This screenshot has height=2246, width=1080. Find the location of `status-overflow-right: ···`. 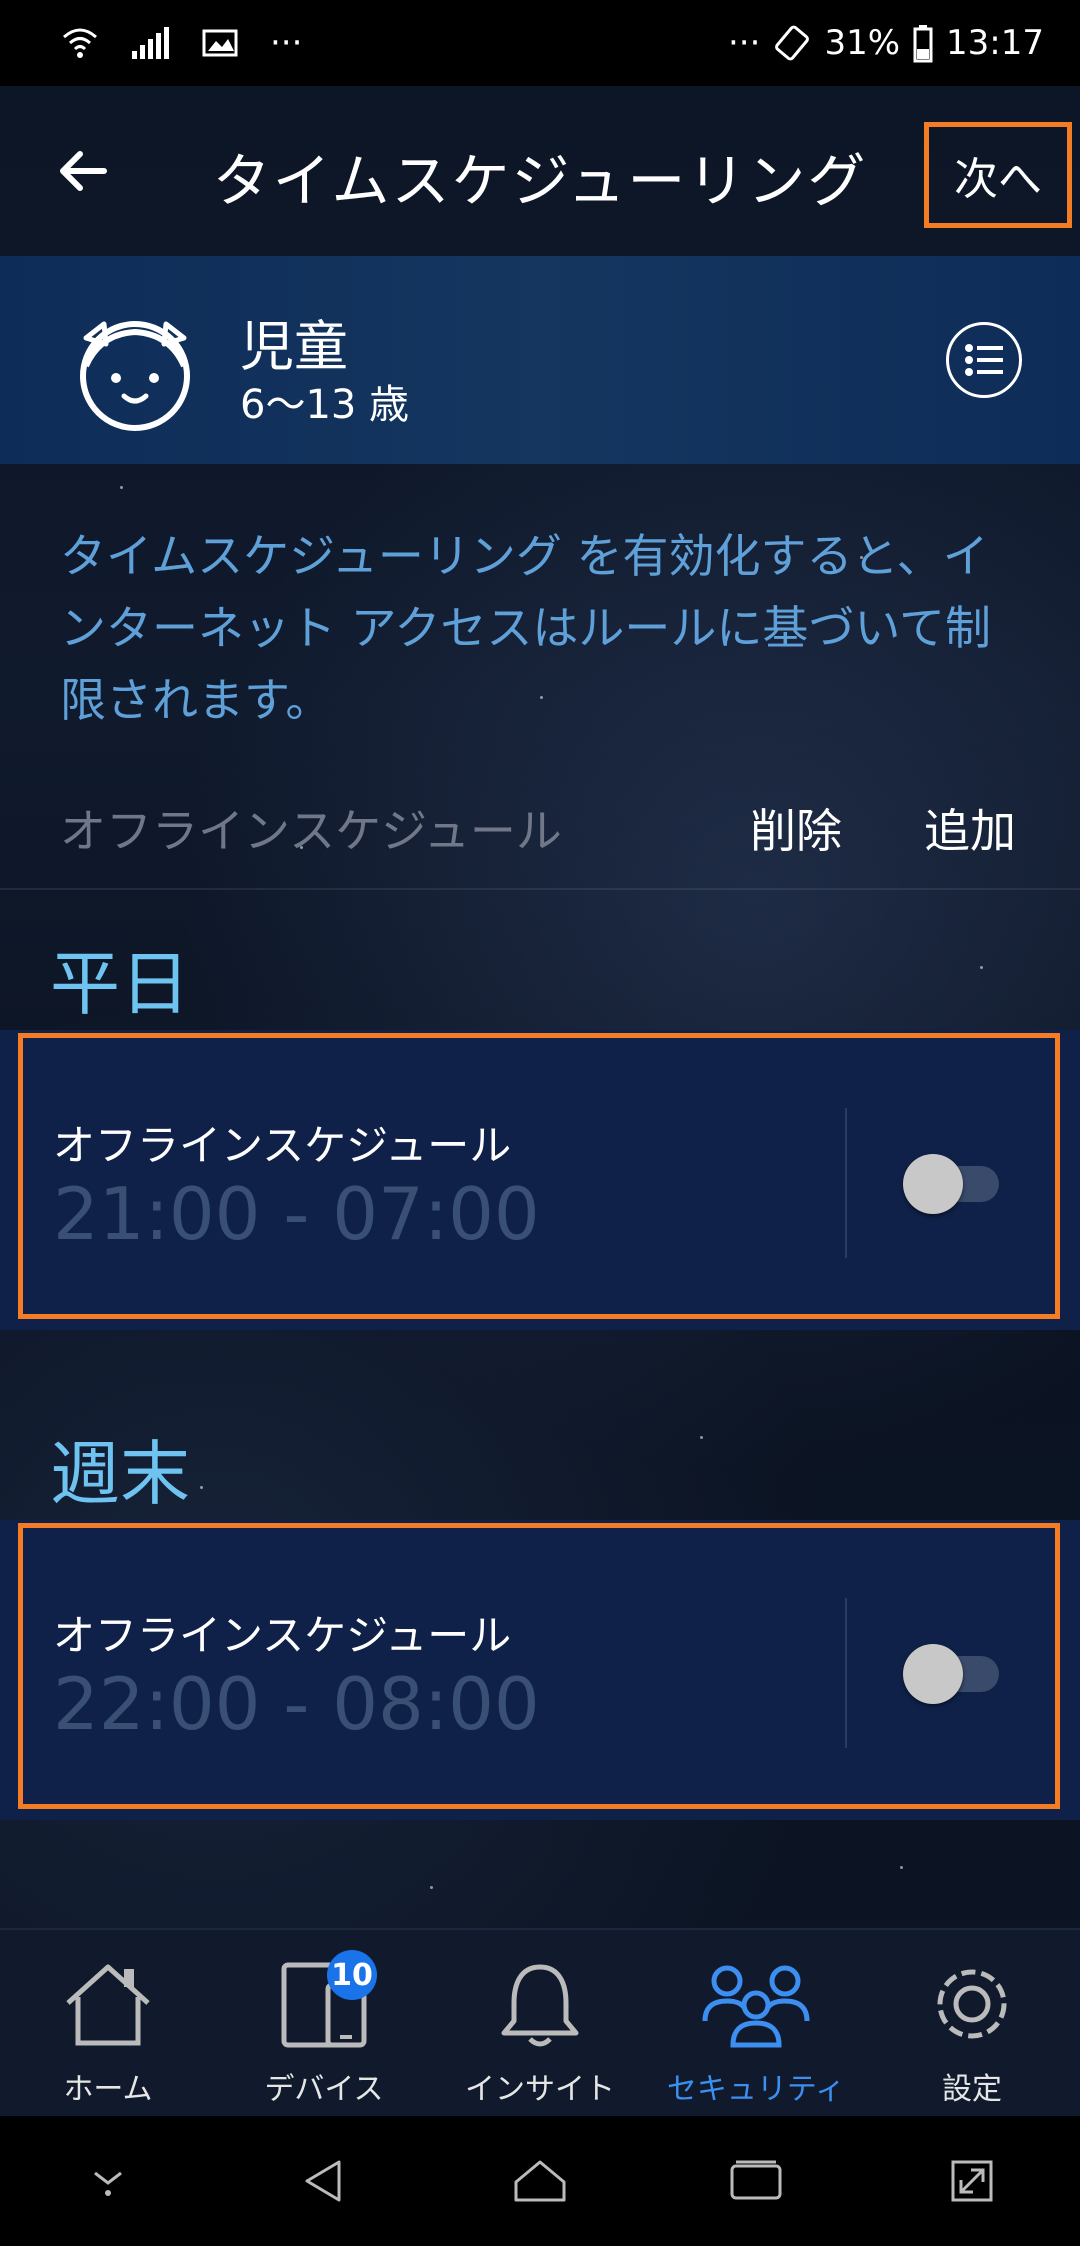

status-overflow-right: ··· is located at coordinates (744, 43).